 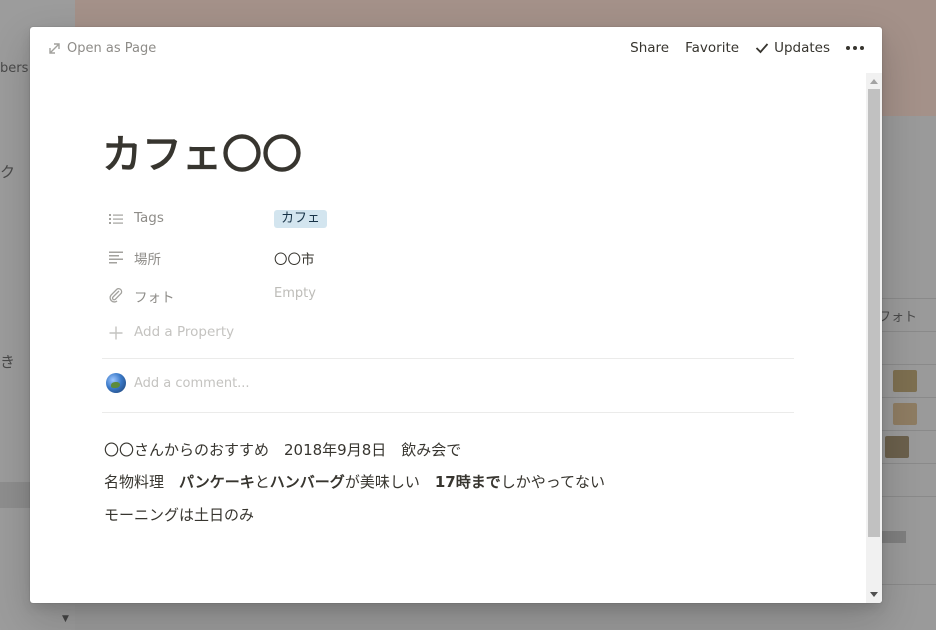 I want to click on property-label: フォト, so click(x=154, y=298).